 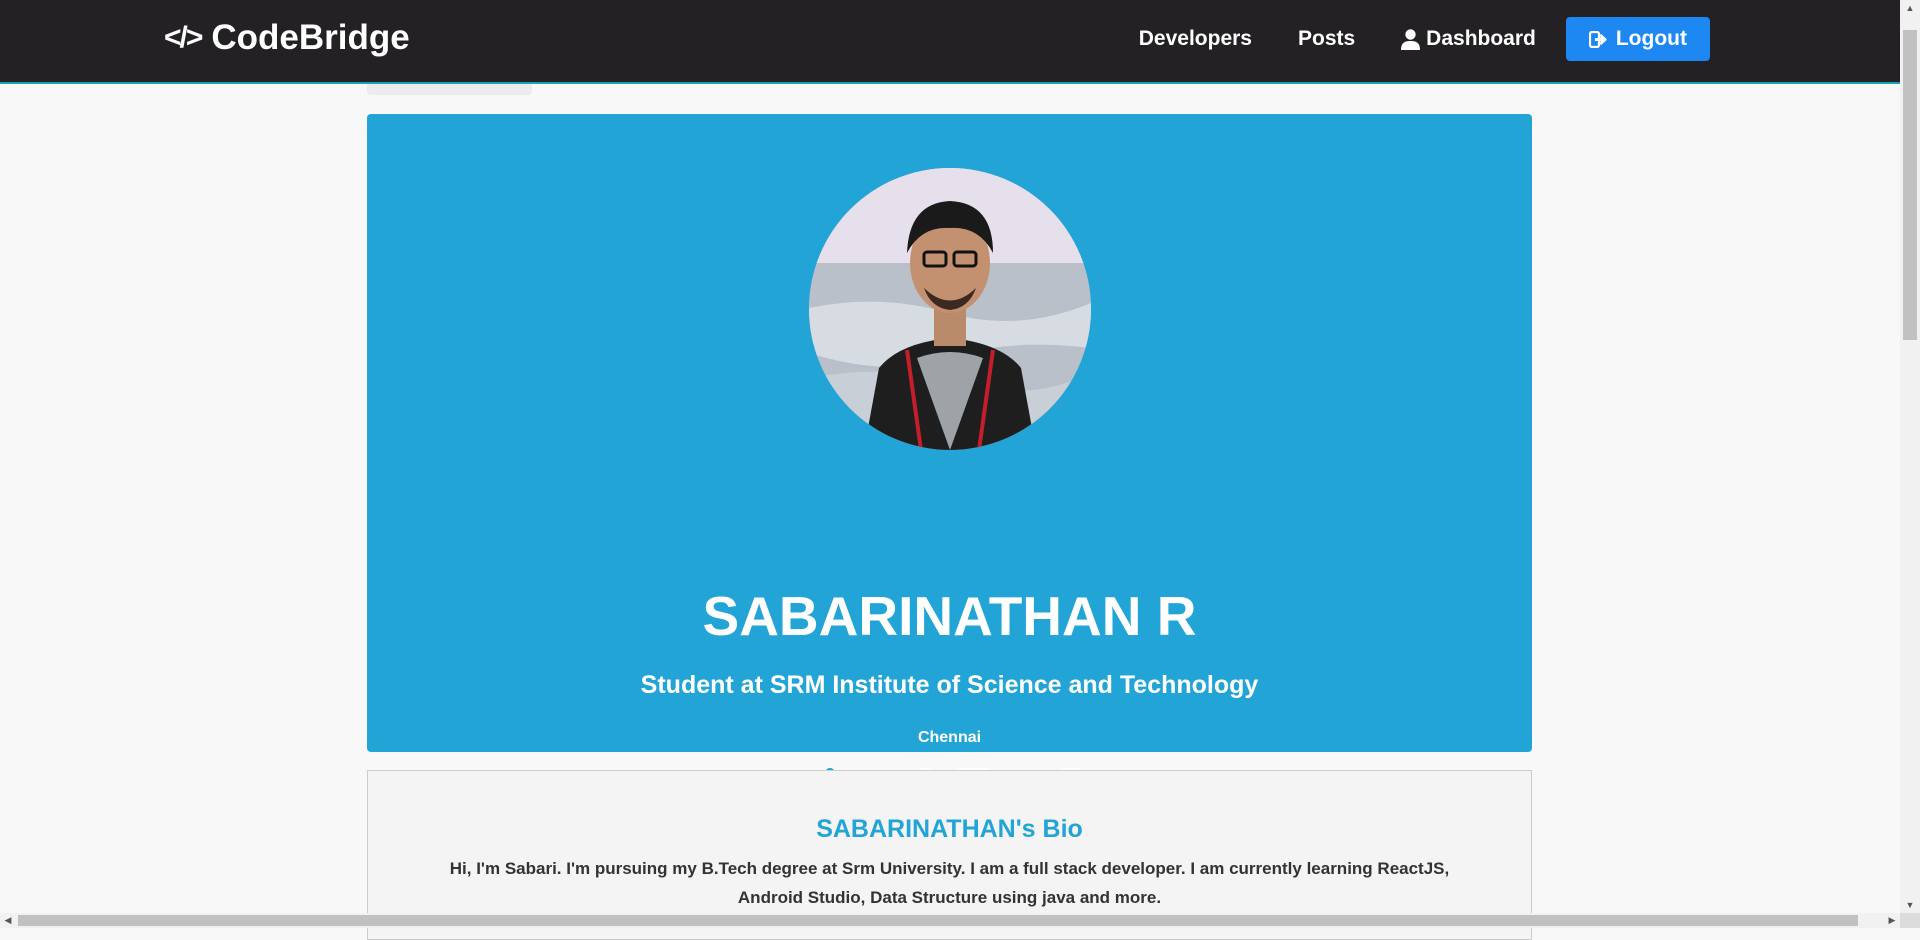 I want to click on scrollbar-corner, so click(x=1910, y=920).